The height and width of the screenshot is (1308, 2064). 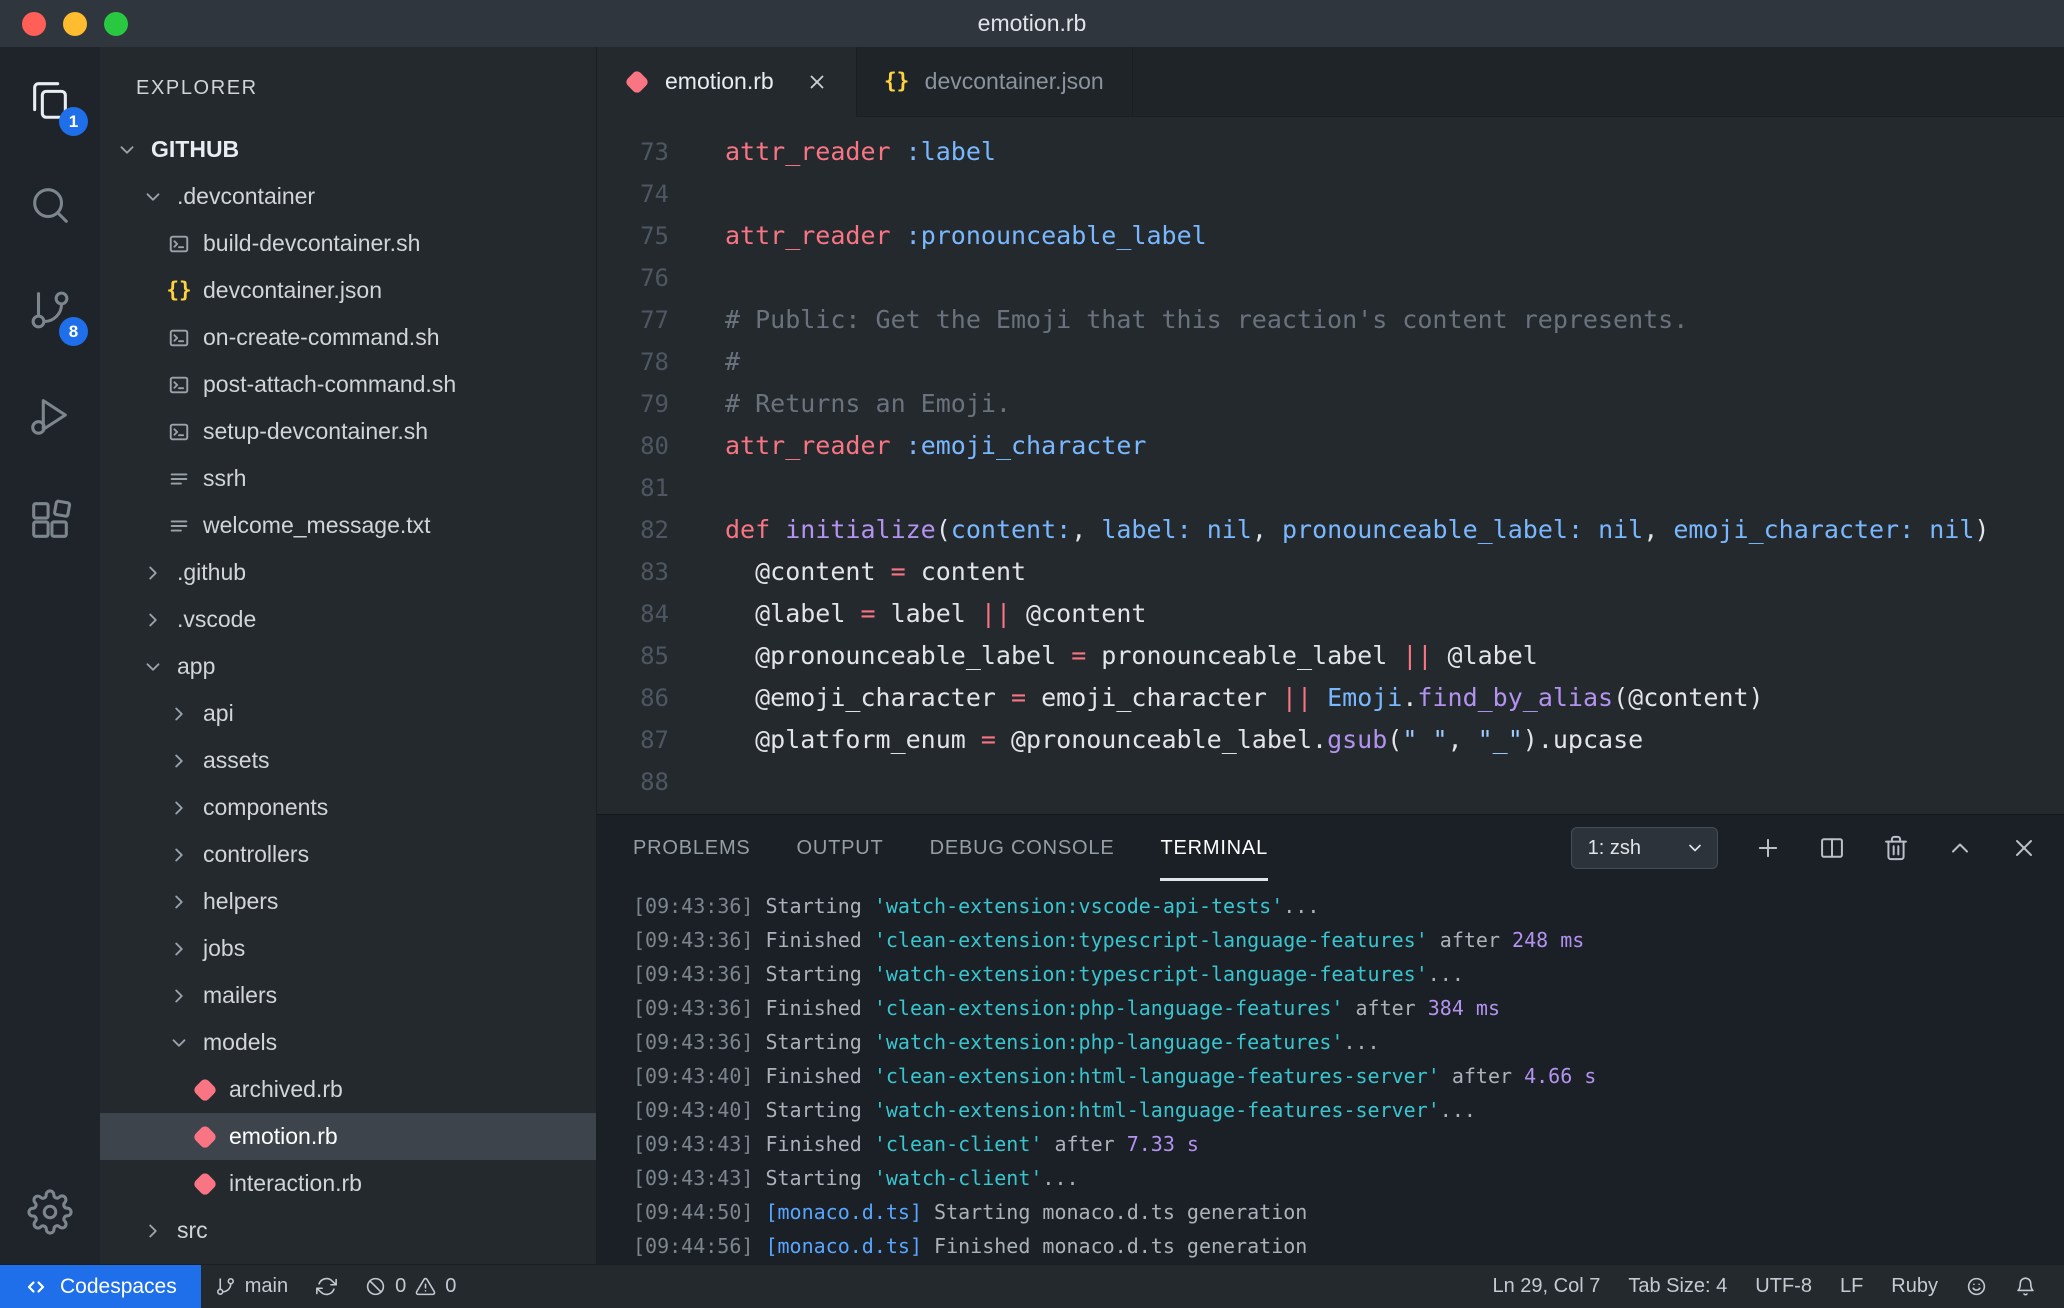 What do you see at coordinates (733, 361) in the screenshot?
I see `code-text: #` at bounding box center [733, 361].